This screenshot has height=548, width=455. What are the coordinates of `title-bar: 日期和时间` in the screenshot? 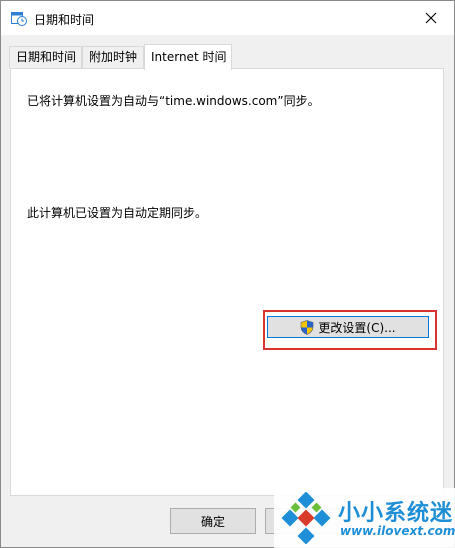 It's located at (227, 18).